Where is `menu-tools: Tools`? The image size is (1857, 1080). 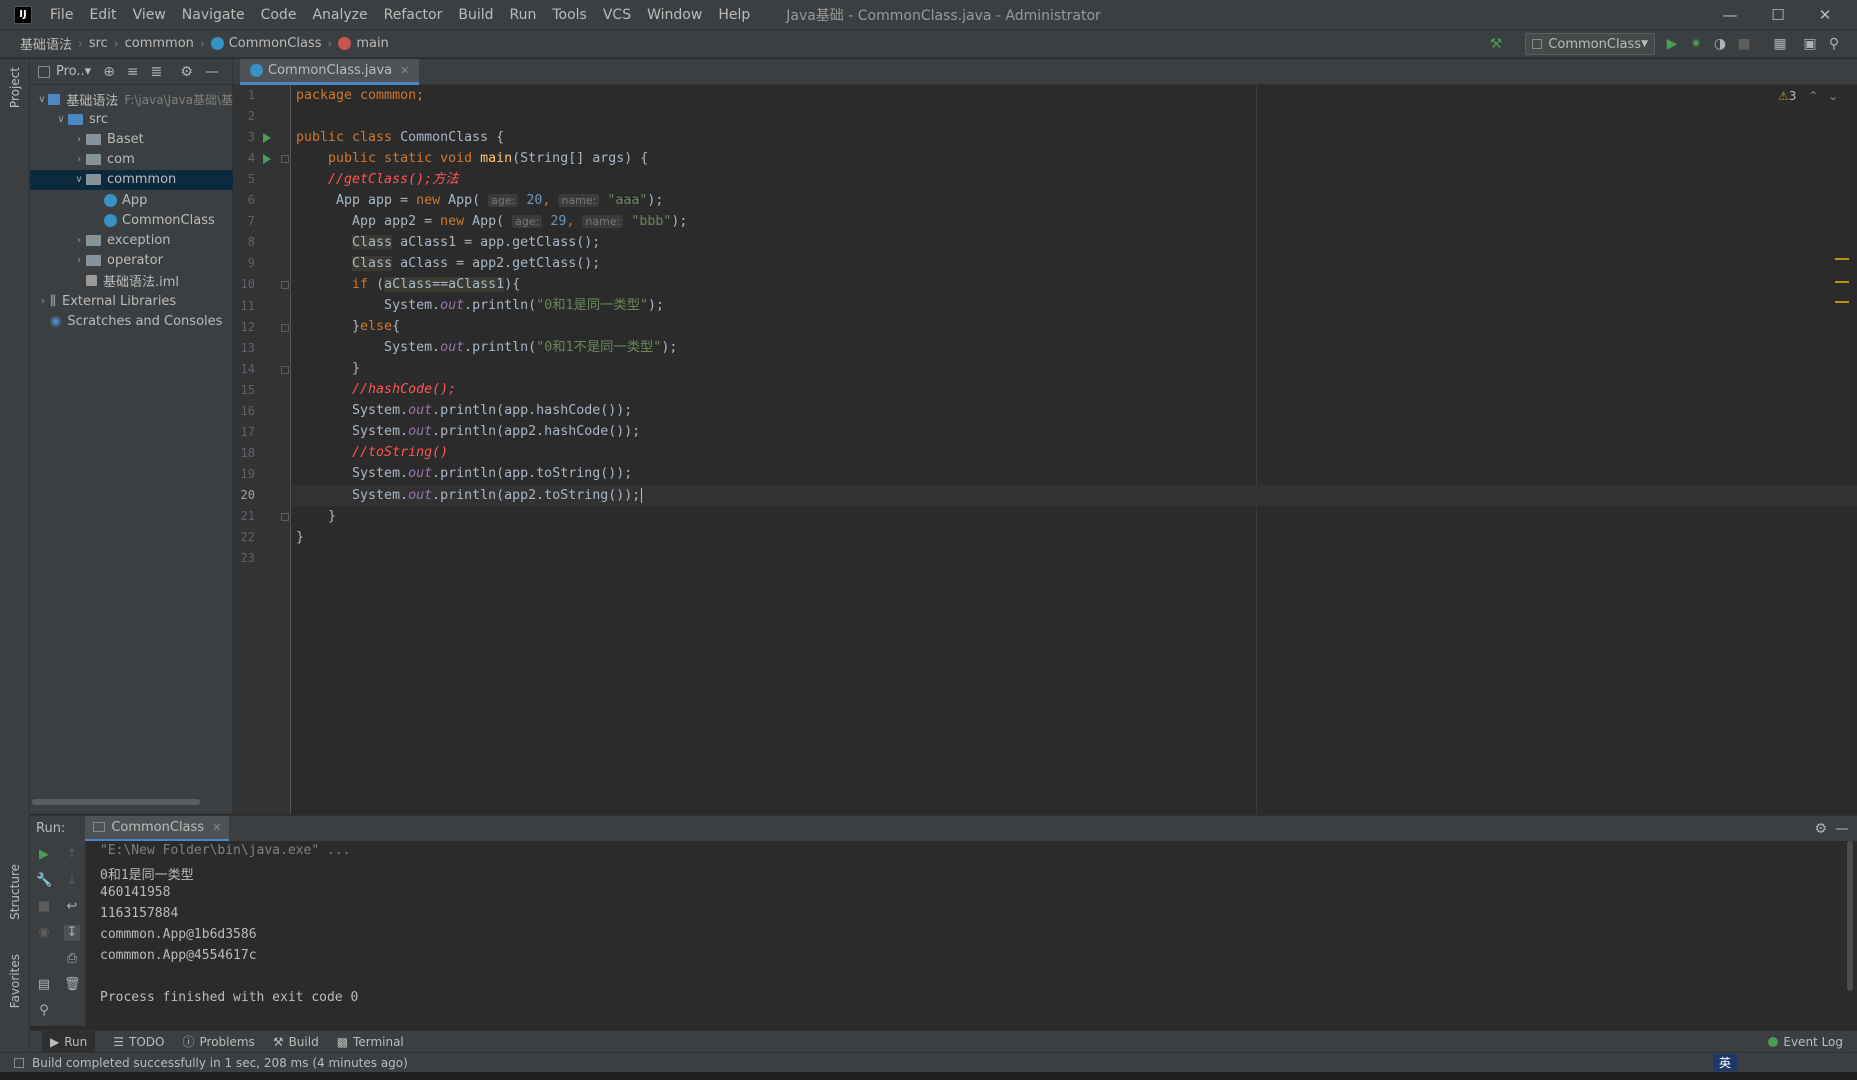 menu-tools: Tools is located at coordinates (569, 15).